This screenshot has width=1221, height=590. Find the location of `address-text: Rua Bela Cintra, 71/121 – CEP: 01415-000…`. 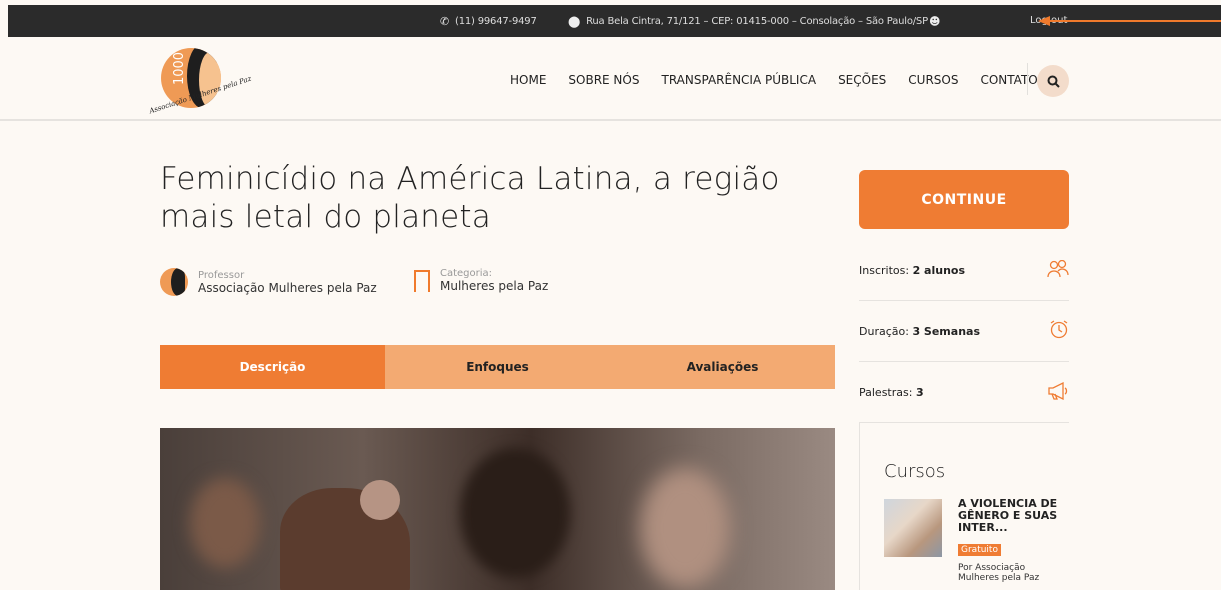

address-text: Rua Bela Cintra, 71/121 – CEP: 01415-000… is located at coordinates (757, 21).